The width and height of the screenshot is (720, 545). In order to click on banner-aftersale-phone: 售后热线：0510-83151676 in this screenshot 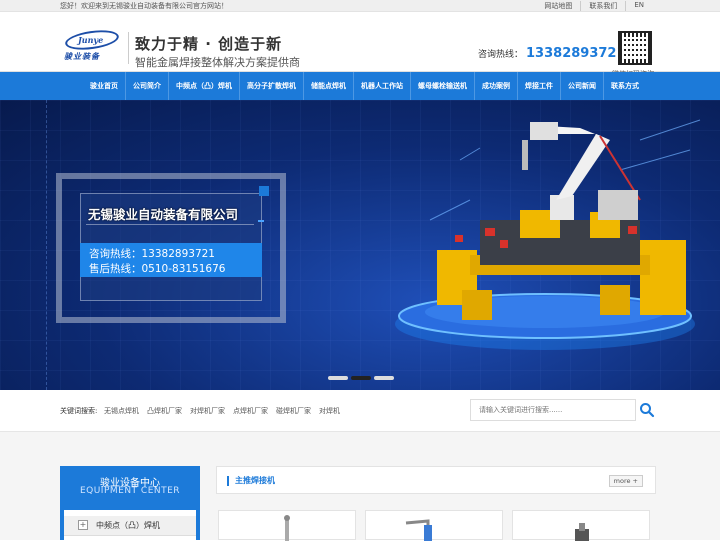, I will do `click(157, 269)`.